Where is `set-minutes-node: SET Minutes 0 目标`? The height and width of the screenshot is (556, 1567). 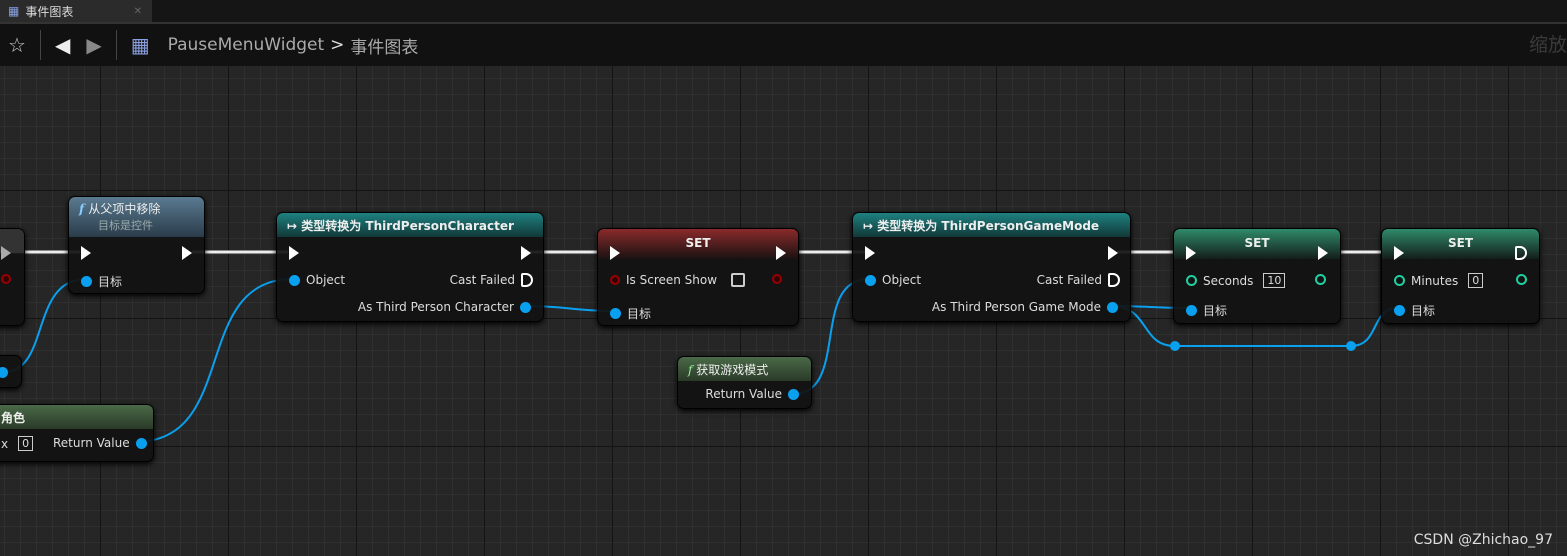 set-minutes-node: SET Minutes 0 目标 is located at coordinates (1460, 276).